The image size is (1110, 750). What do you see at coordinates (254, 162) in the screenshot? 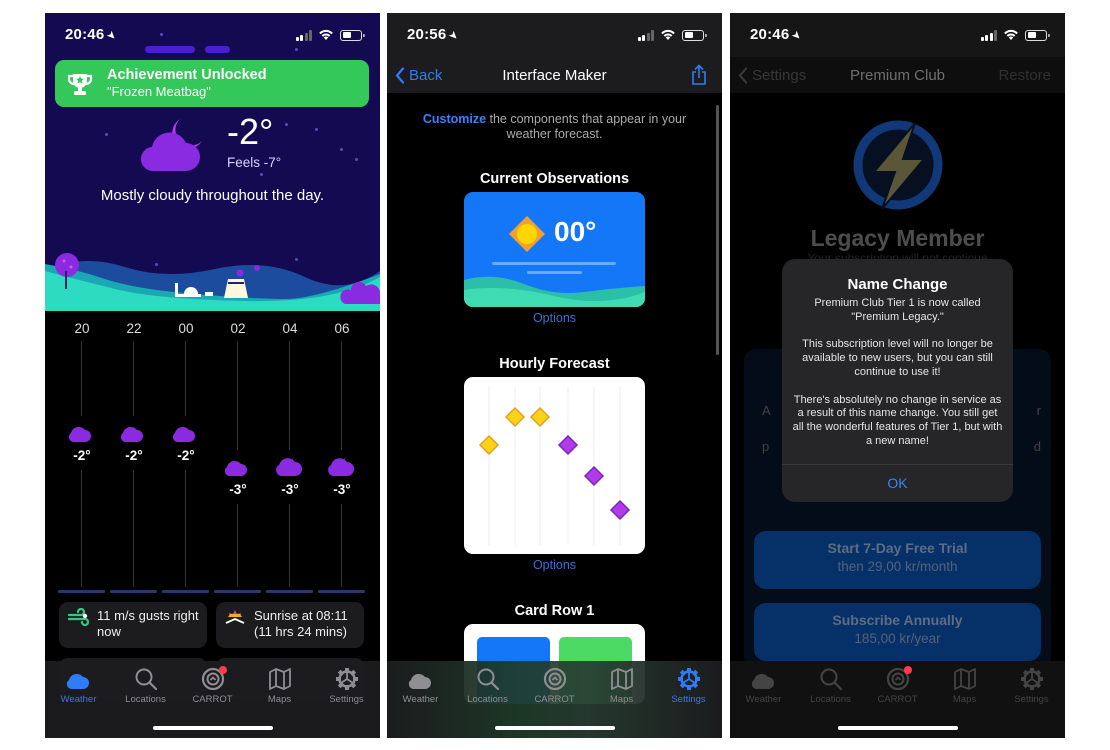
I see `feels-like: Feels -7°` at bounding box center [254, 162].